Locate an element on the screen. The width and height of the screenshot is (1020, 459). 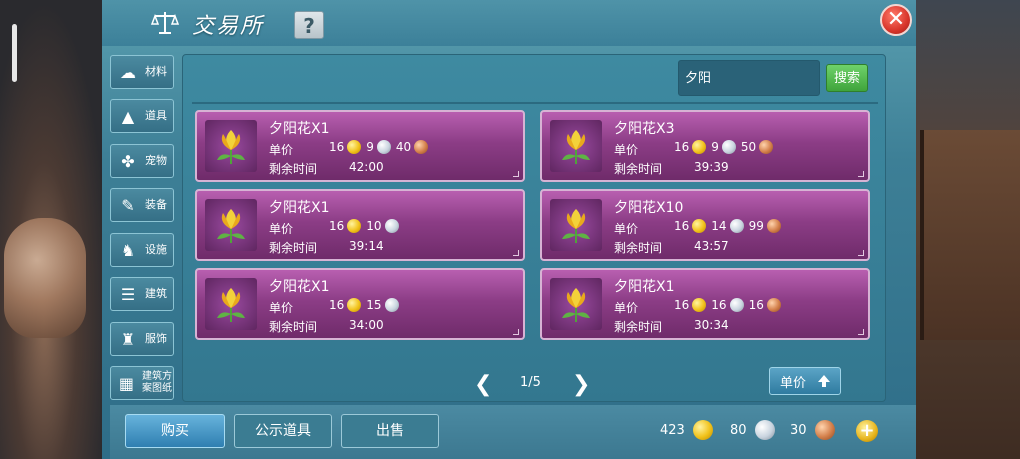
listing-price: 16 16 16 is located at coordinates (729, 305).